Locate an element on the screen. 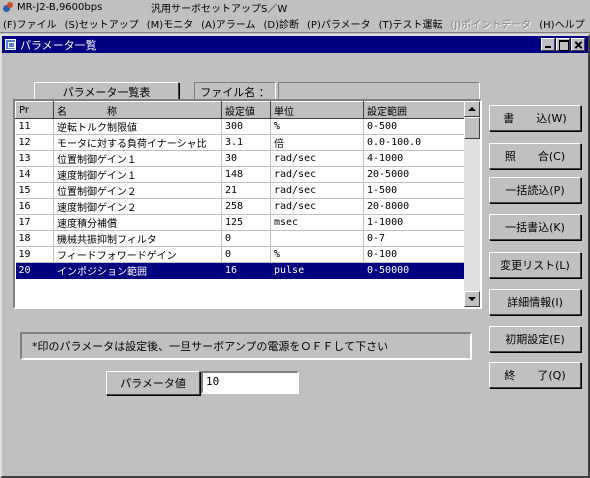 The width and height of the screenshot is (590, 478). cell-range: 0.0-100.0 is located at coordinates (414, 142).